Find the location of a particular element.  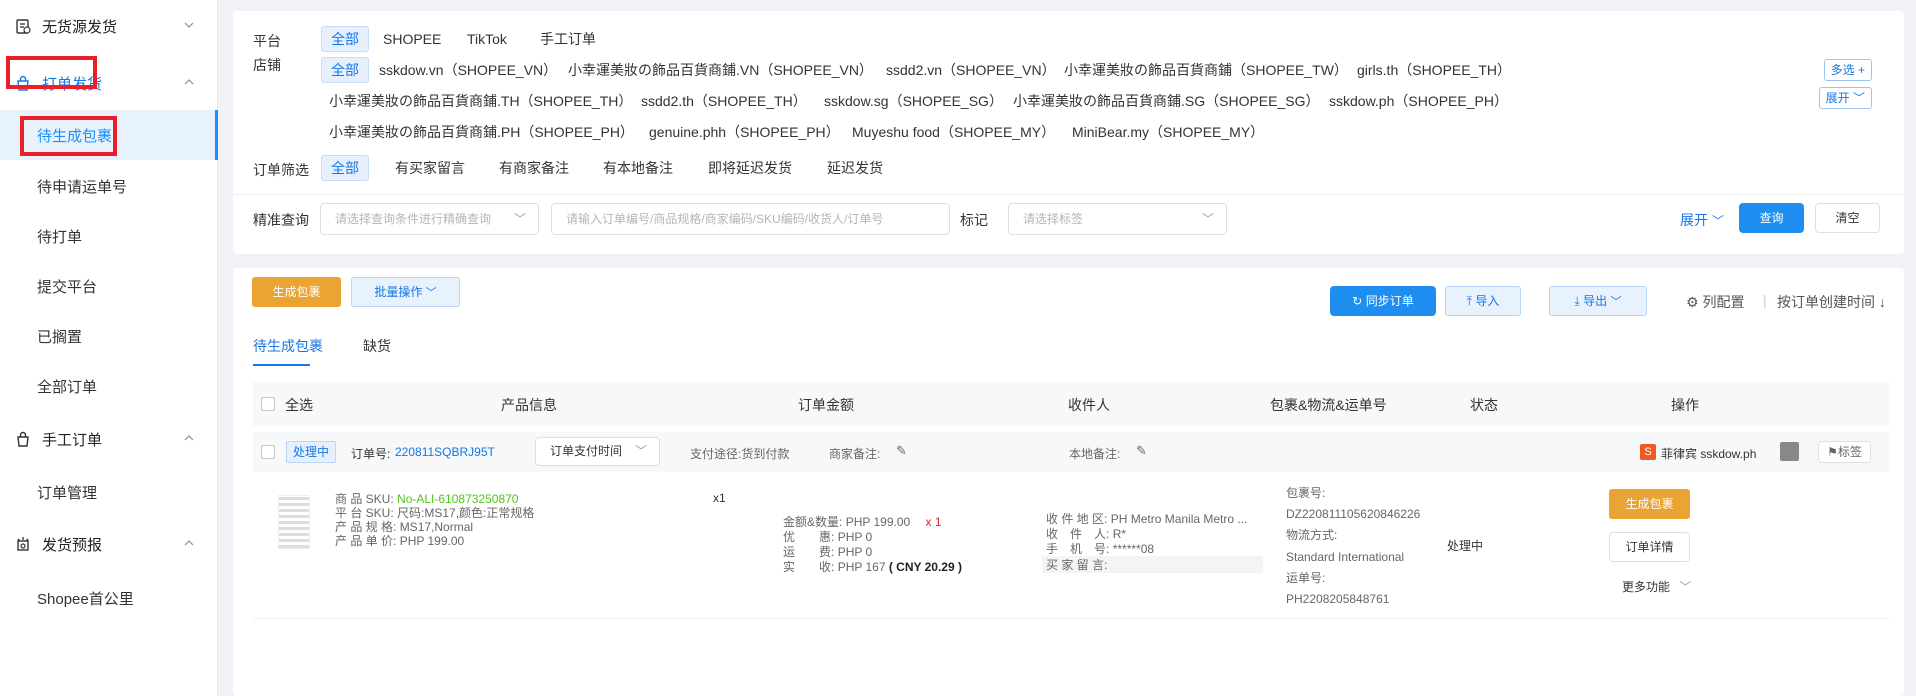

input-placeholder: 请输入订单编号/商品规格/商家编码/SKU编码/收货人/订单号 is located at coordinates (725, 219).